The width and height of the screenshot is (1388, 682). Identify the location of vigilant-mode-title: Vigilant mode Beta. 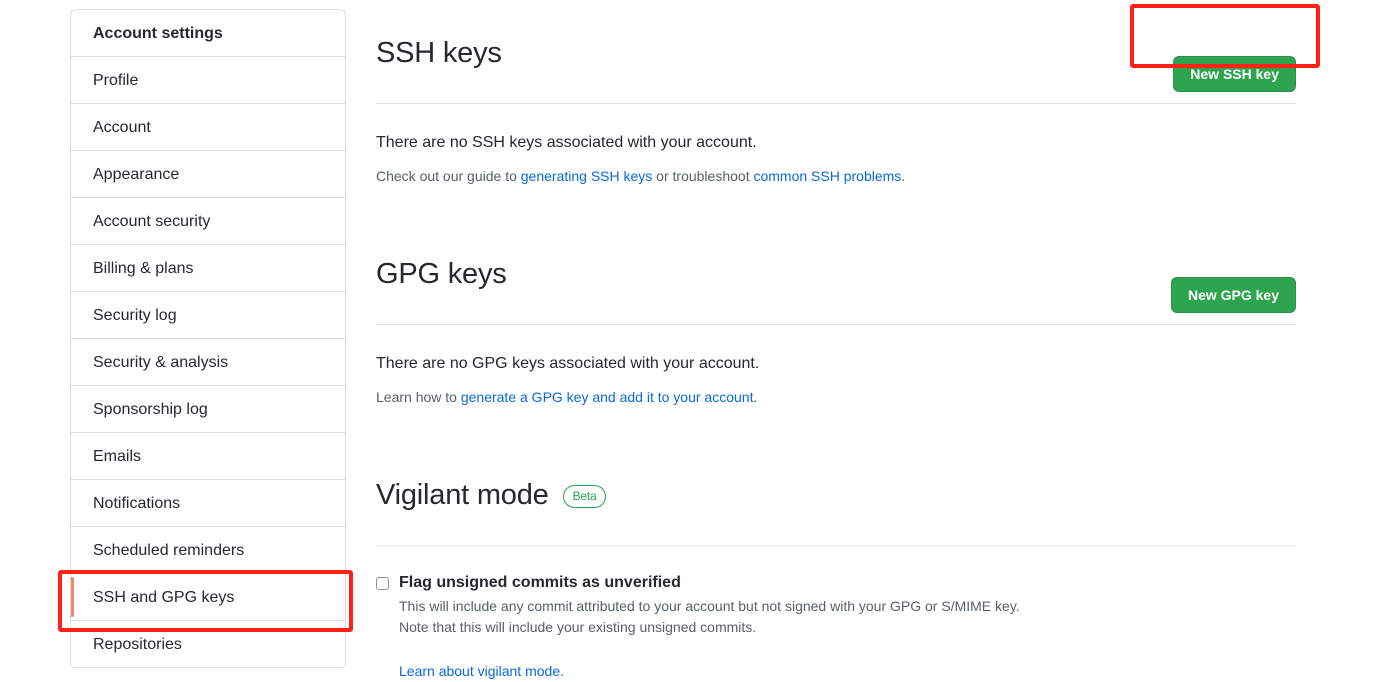
(491, 495).